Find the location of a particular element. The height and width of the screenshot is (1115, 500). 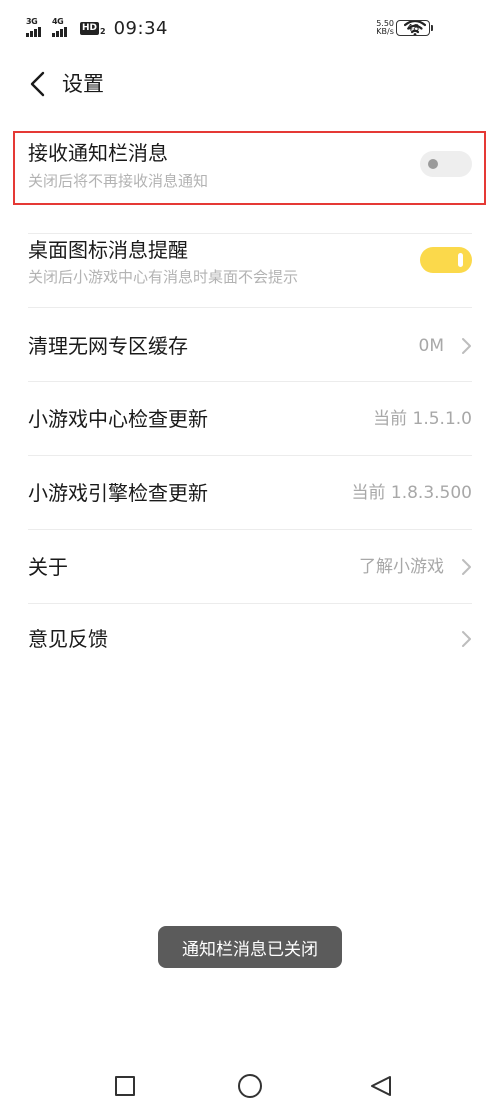

signal-3g-label: 3G is located at coordinates (32, 21).